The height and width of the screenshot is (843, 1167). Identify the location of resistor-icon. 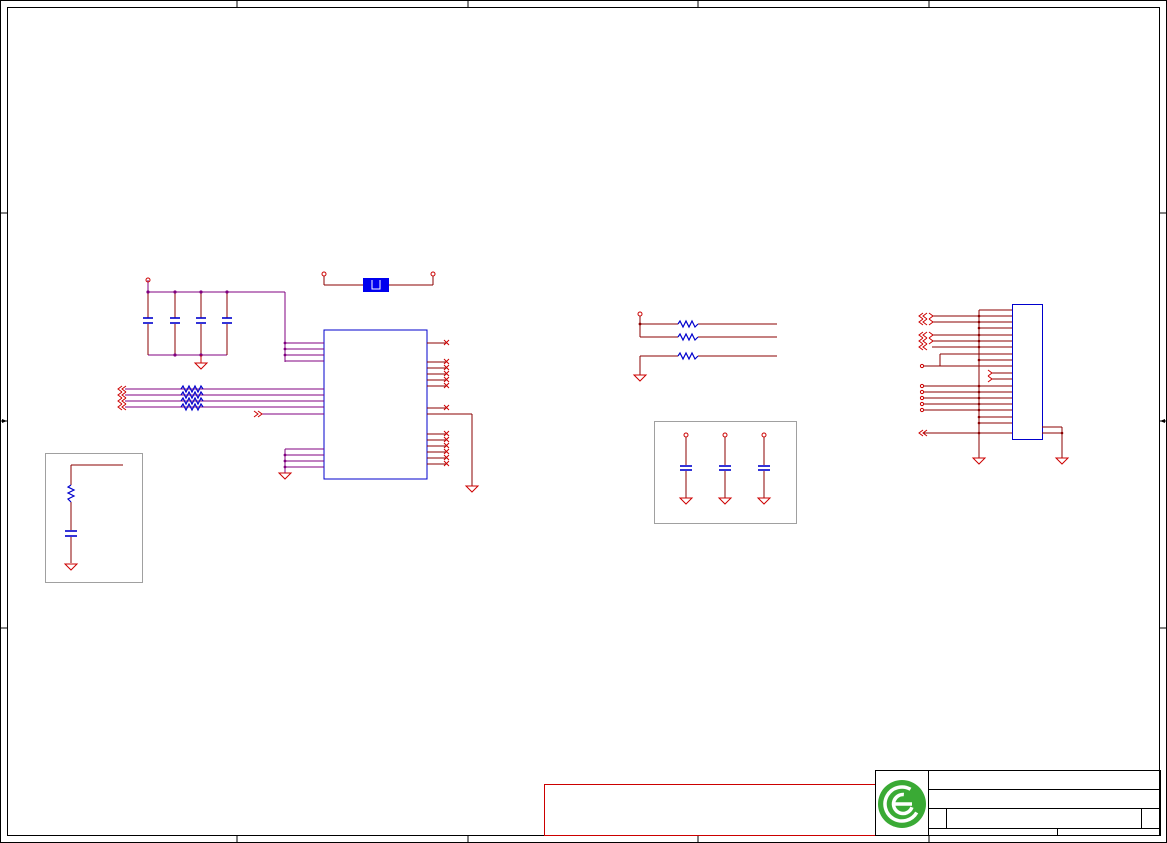
(71, 493).